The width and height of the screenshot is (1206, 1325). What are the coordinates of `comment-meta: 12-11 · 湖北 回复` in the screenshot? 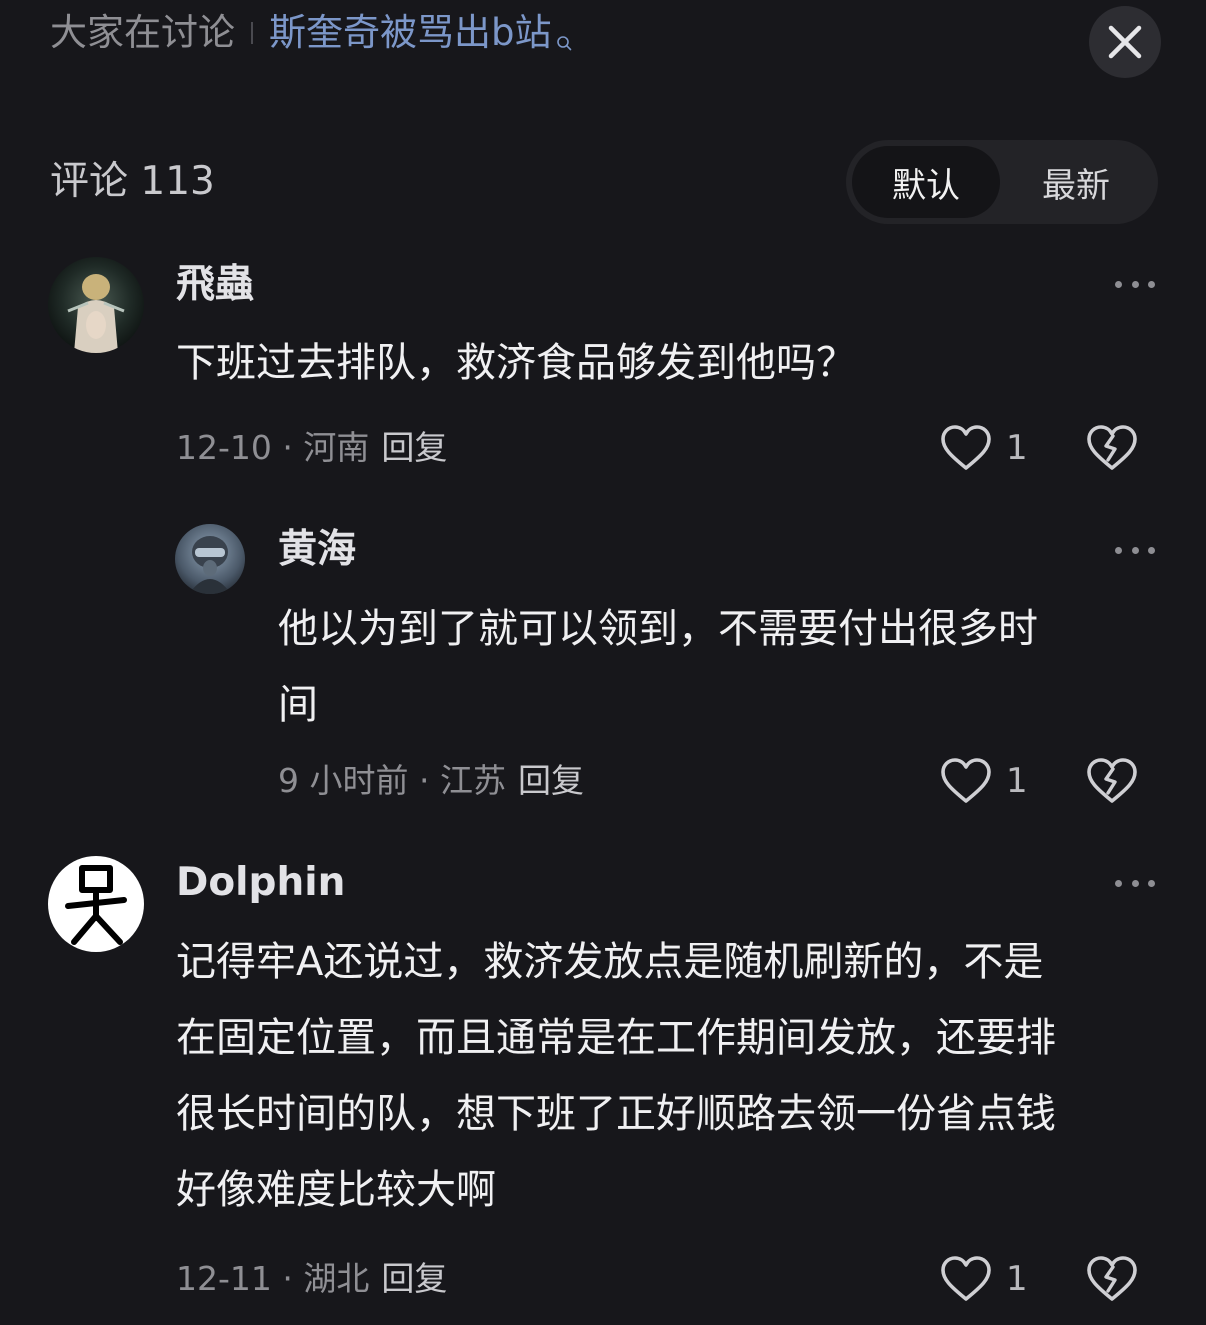 It's located at (311, 1279).